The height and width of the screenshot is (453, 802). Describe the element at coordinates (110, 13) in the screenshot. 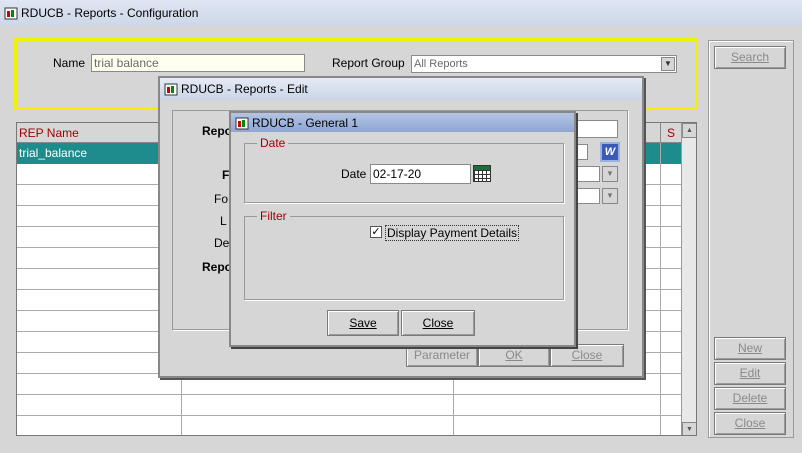

I see `main-title: RDUCB - Reports - Configuration` at that location.